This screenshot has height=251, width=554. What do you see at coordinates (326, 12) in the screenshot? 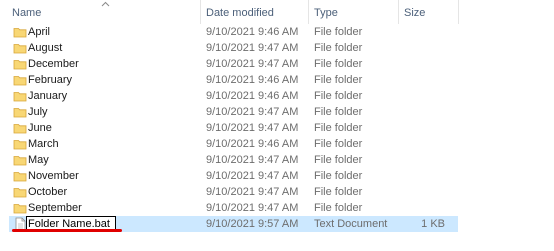
I see `column-header-type: Type` at bounding box center [326, 12].